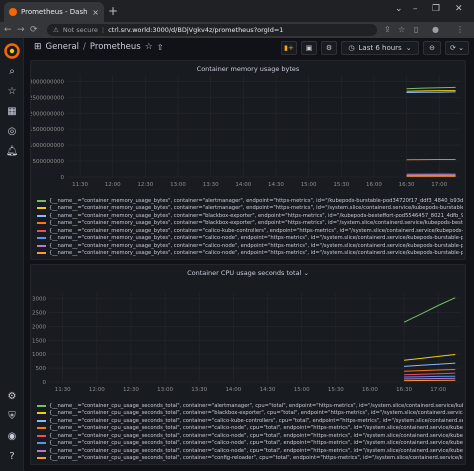  What do you see at coordinates (399, 9) in the screenshot?
I see `tab-search-icon: ⌄` at bounding box center [399, 9].